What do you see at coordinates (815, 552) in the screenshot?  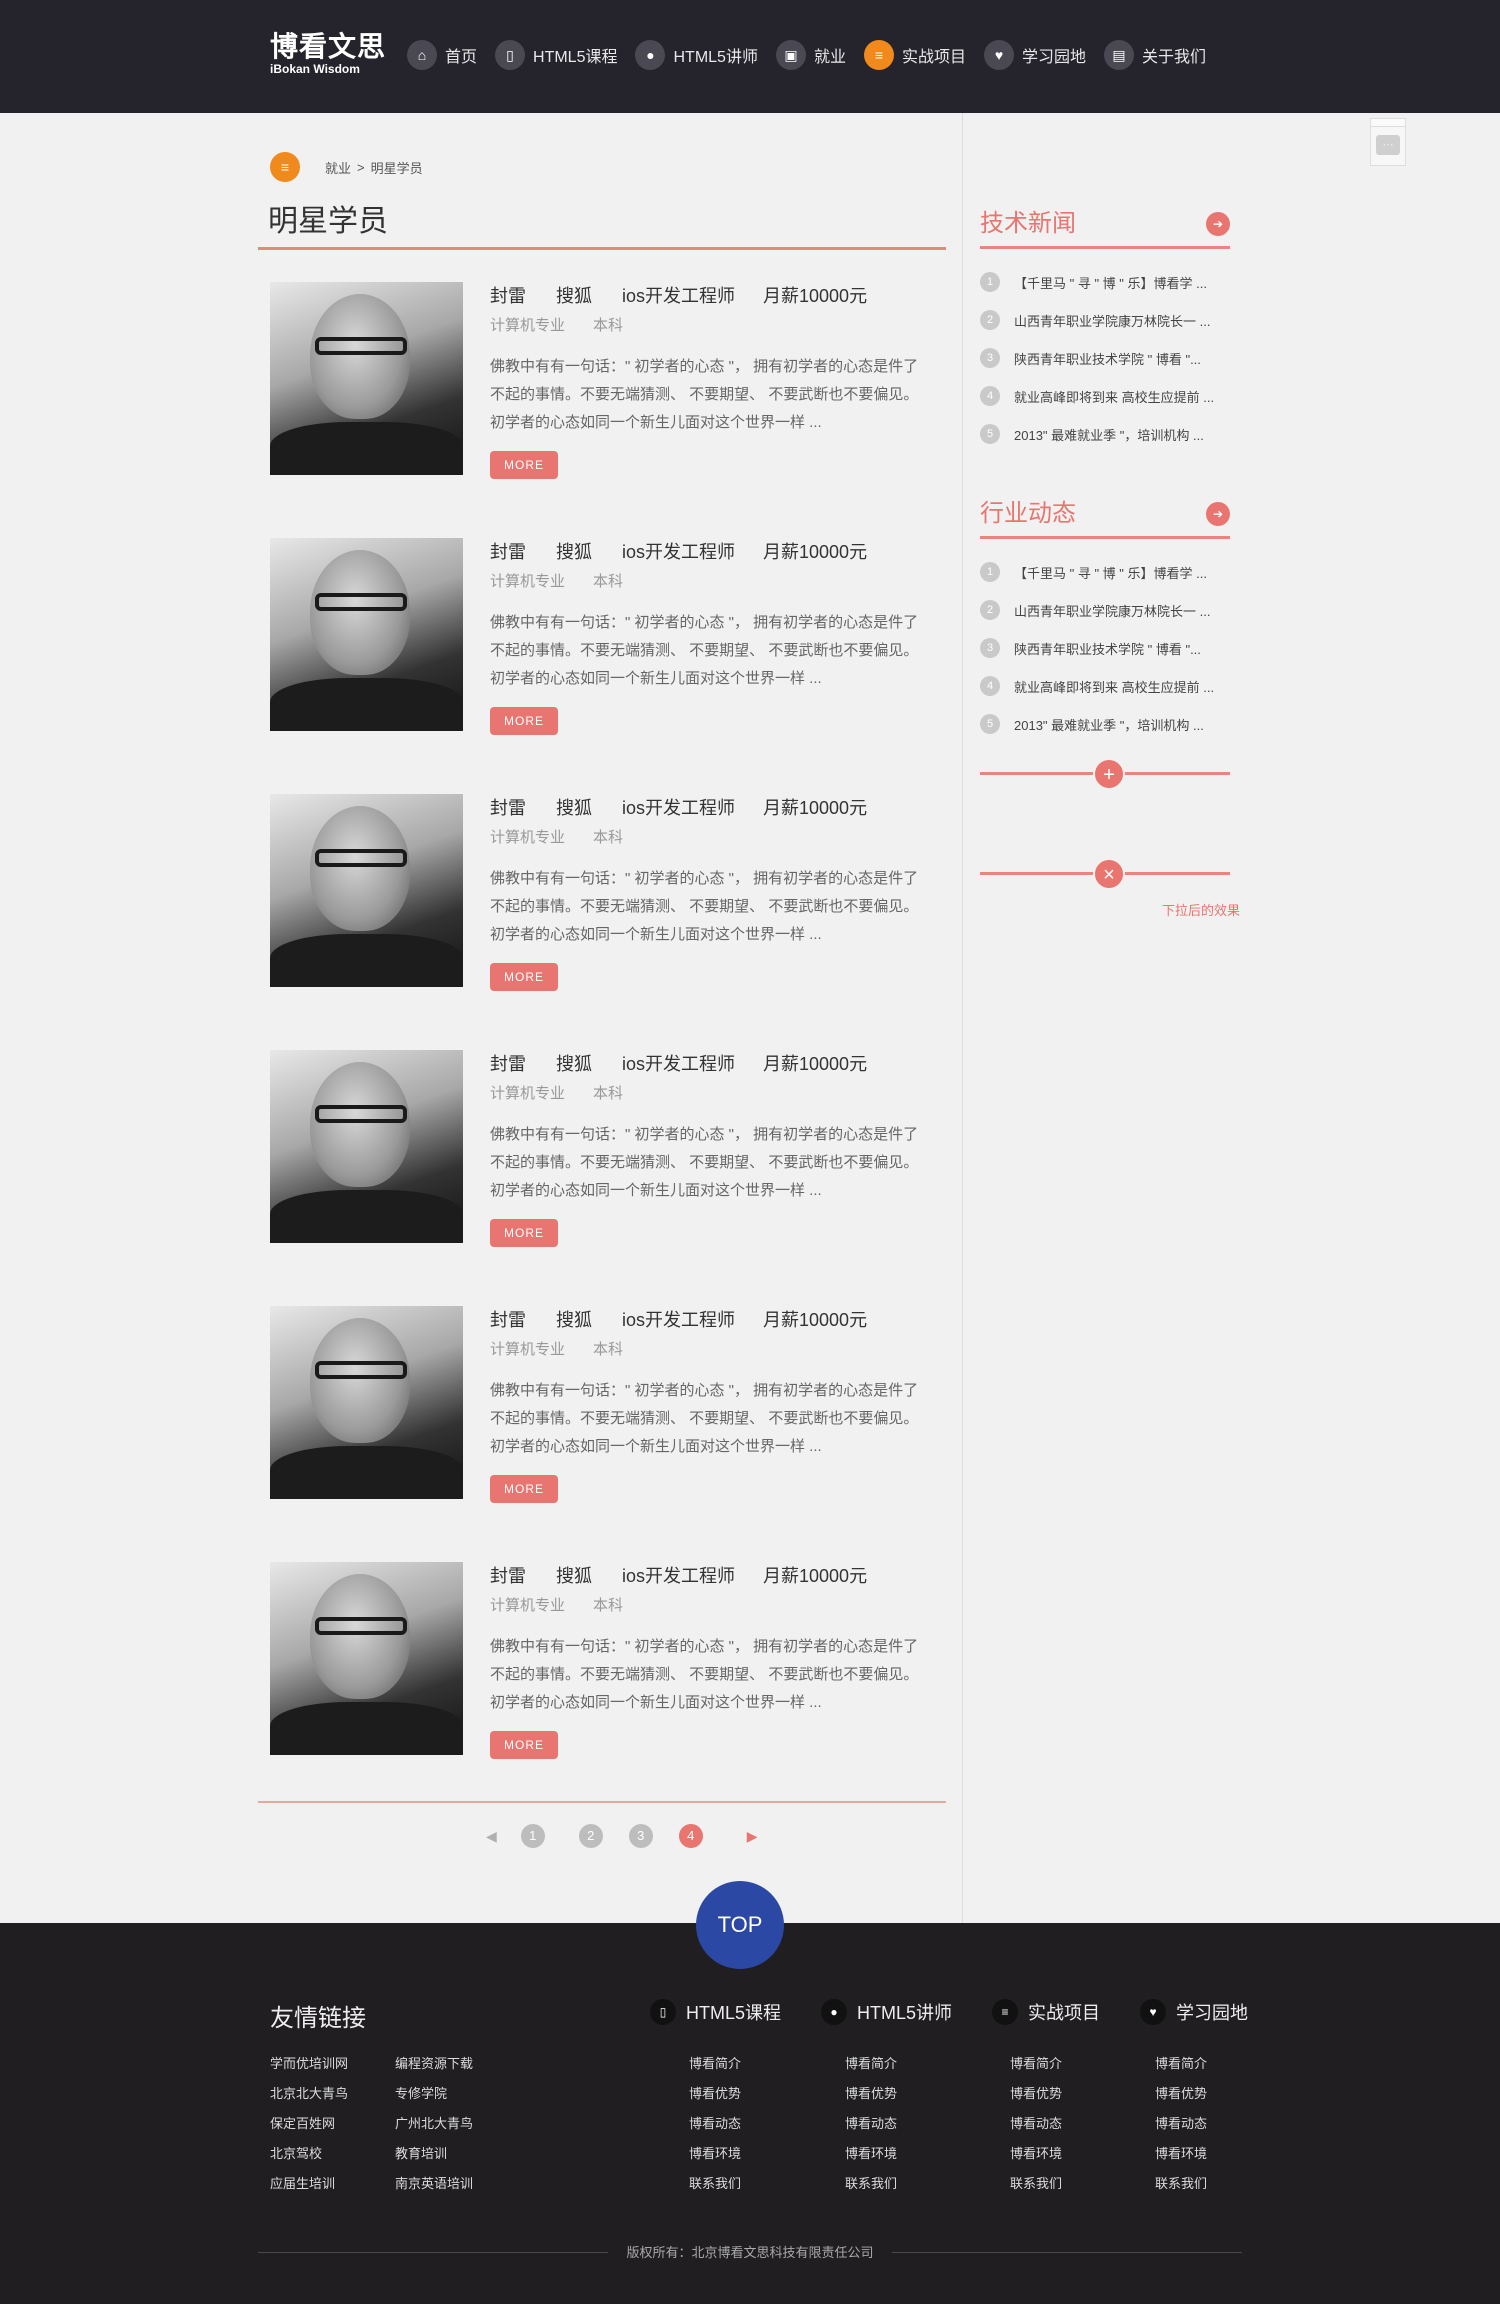 I see `student-salary: 月薪10000元` at bounding box center [815, 552].